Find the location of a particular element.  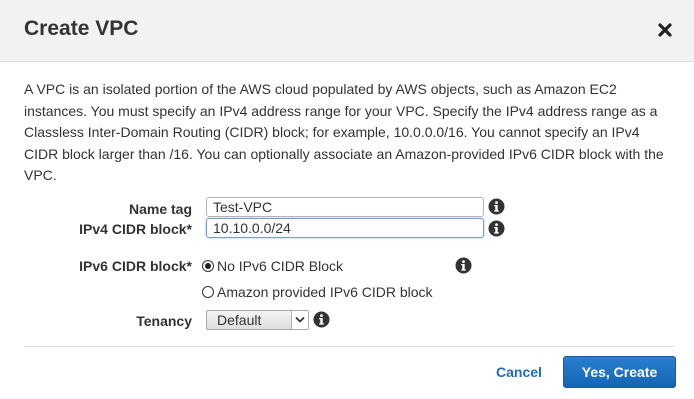

name-tag-label: Name tag is located at coordinates (160, 209).